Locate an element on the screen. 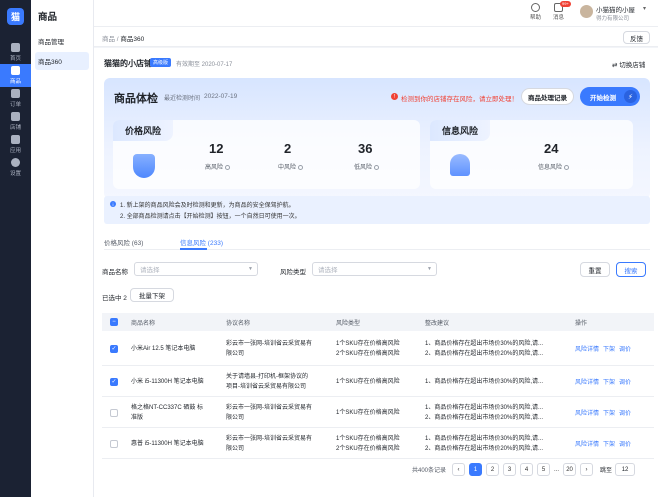 The width and height of the screenshot is (658, 497). check-time-label: 最近检测时间 is located at coordinates (182, 99).